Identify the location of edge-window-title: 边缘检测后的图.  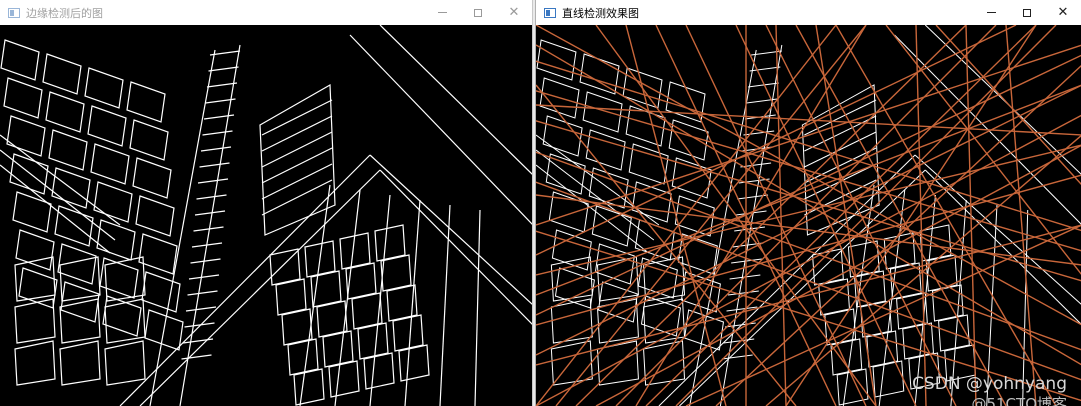
(64, 13).